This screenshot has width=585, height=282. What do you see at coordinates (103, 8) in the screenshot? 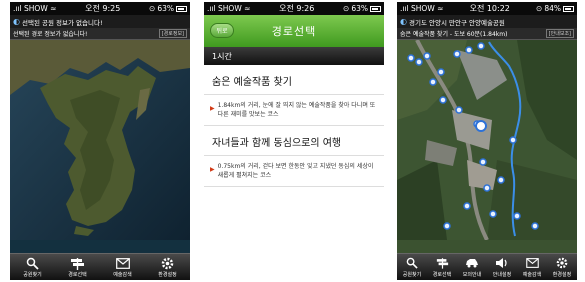
I see `clock: 오전 9:25` at bounding box center [103, 8].